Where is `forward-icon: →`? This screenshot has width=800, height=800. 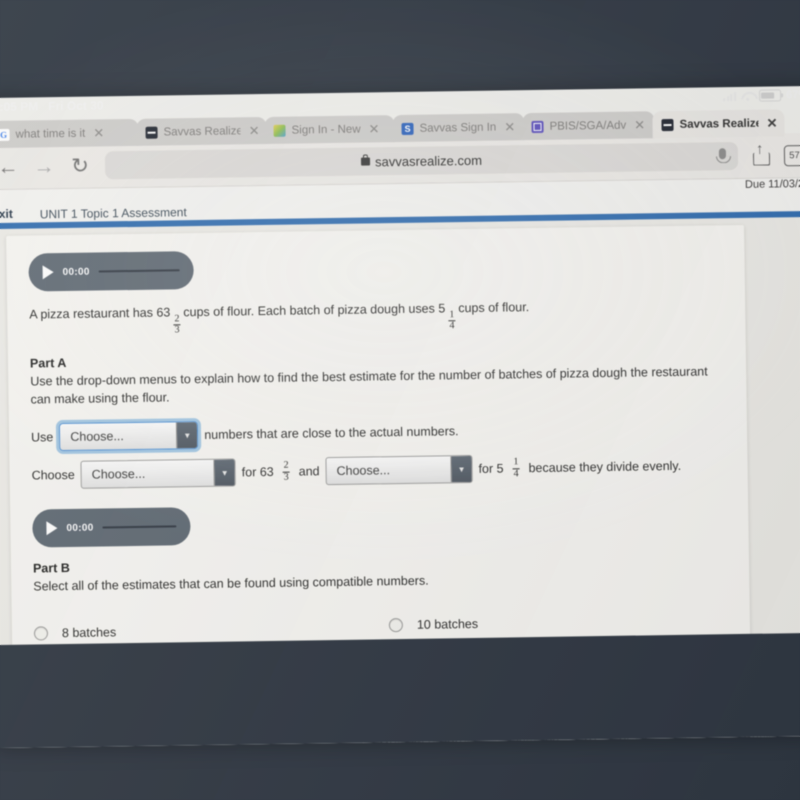
forward-icon: → is located at coordinates (44, 166).